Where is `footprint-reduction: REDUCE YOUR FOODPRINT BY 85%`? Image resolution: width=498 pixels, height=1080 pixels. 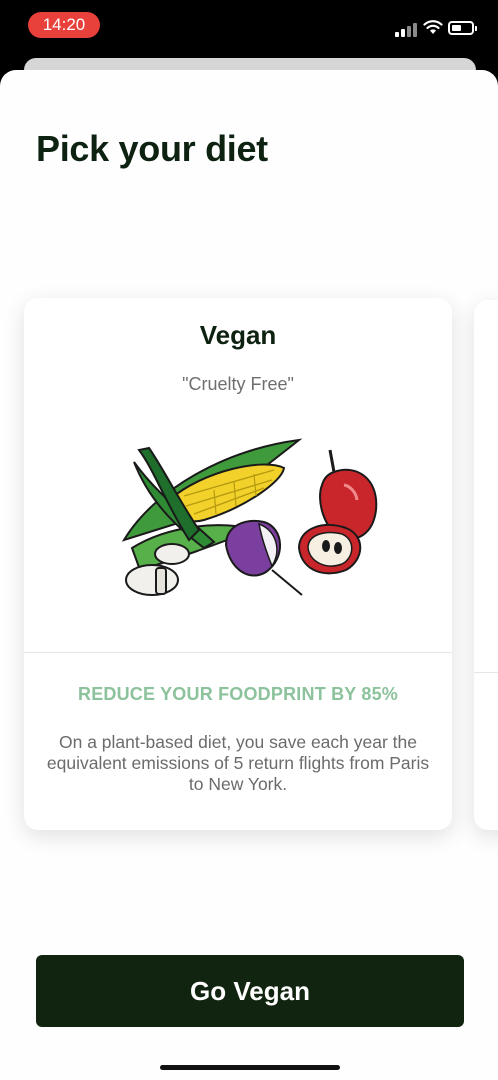 footprint-reduction: REDUCE YOUR FOODPRINT BY 85% is located at coordinates (238, 694).